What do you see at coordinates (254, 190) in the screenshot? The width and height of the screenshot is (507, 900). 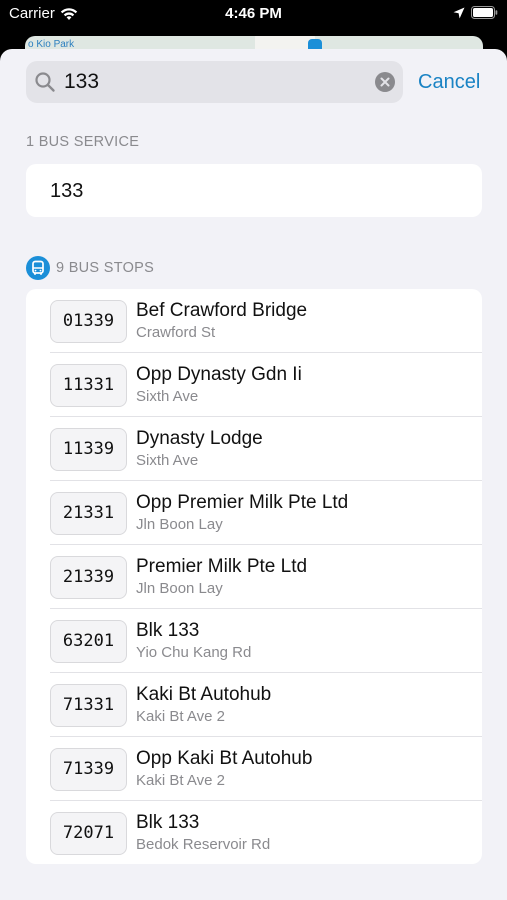 I see `bus-service-item: 133` at bounding box center [254, 190].